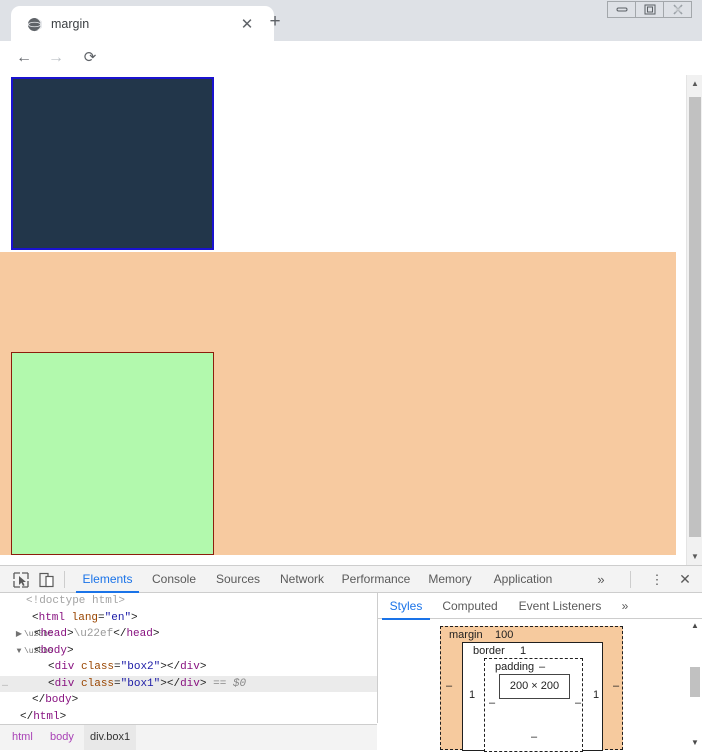 The image size is (702, 752). I want to click on tag-name: head, so click(54, 634).